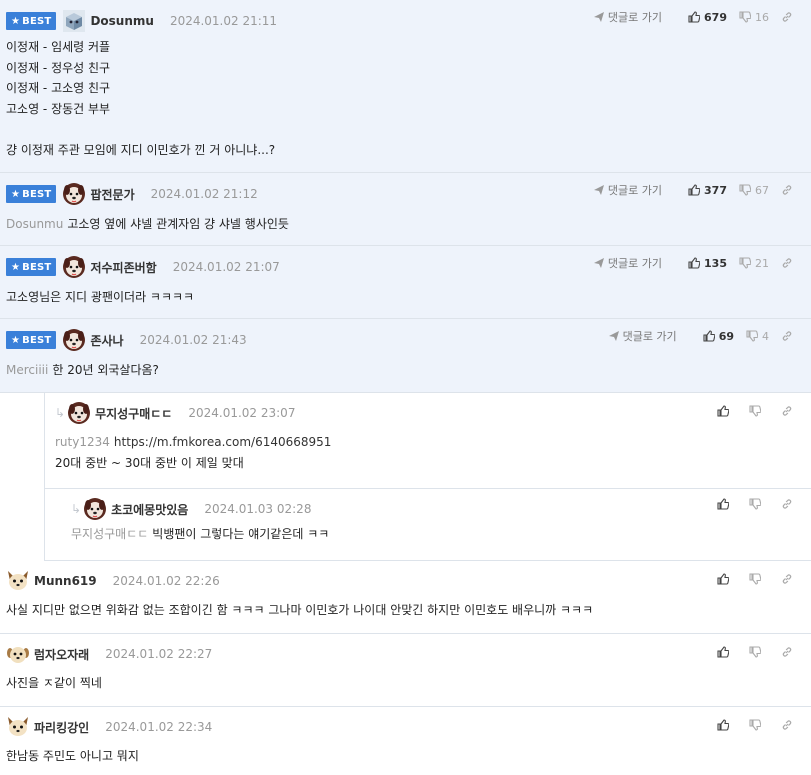 This screenshot has height=775, width=811. I want to click on comment-tools: 댓글로 가기 377 67, so click(695, 190).